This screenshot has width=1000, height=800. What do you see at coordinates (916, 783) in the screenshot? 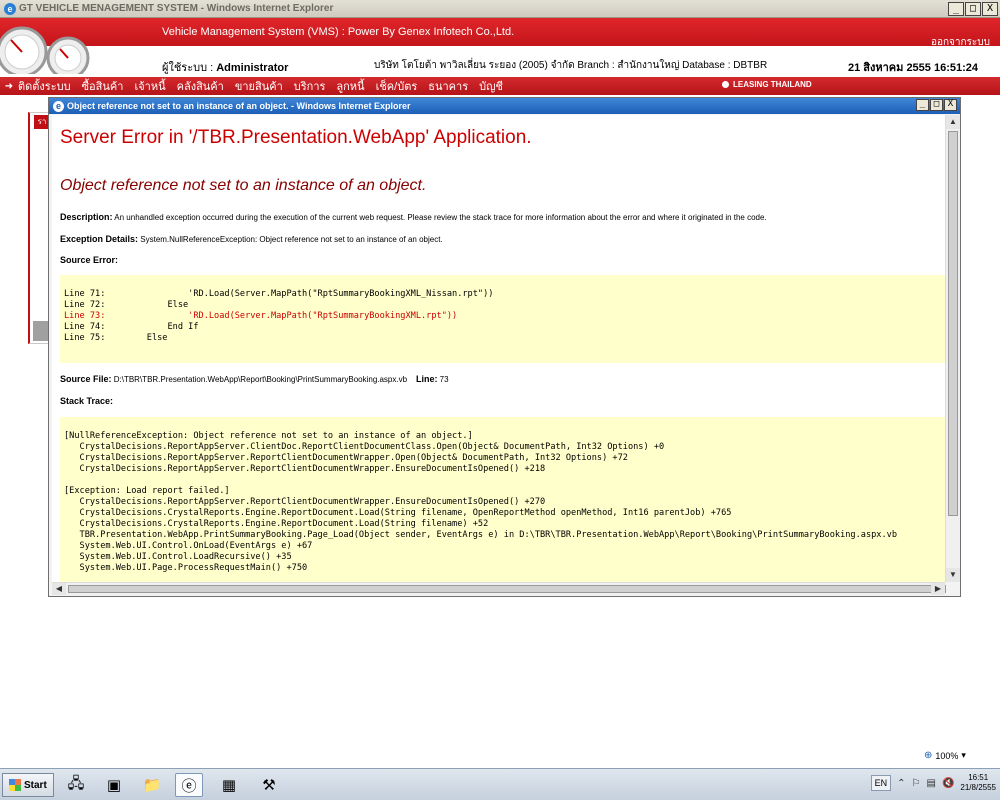
I see `action-center-flag-icon: ⚐` at bounding box center [916, 783].